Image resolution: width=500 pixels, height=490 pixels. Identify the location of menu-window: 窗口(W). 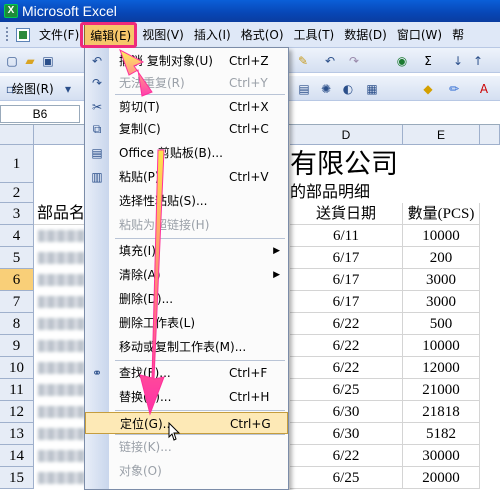
(419, 35).